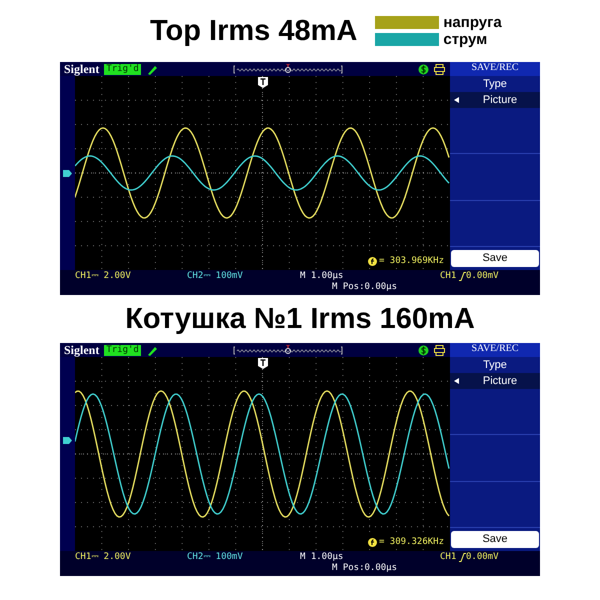 This screenshot has width=600, height=600. I want to click on legend-label: напруга, so click(472, 22).